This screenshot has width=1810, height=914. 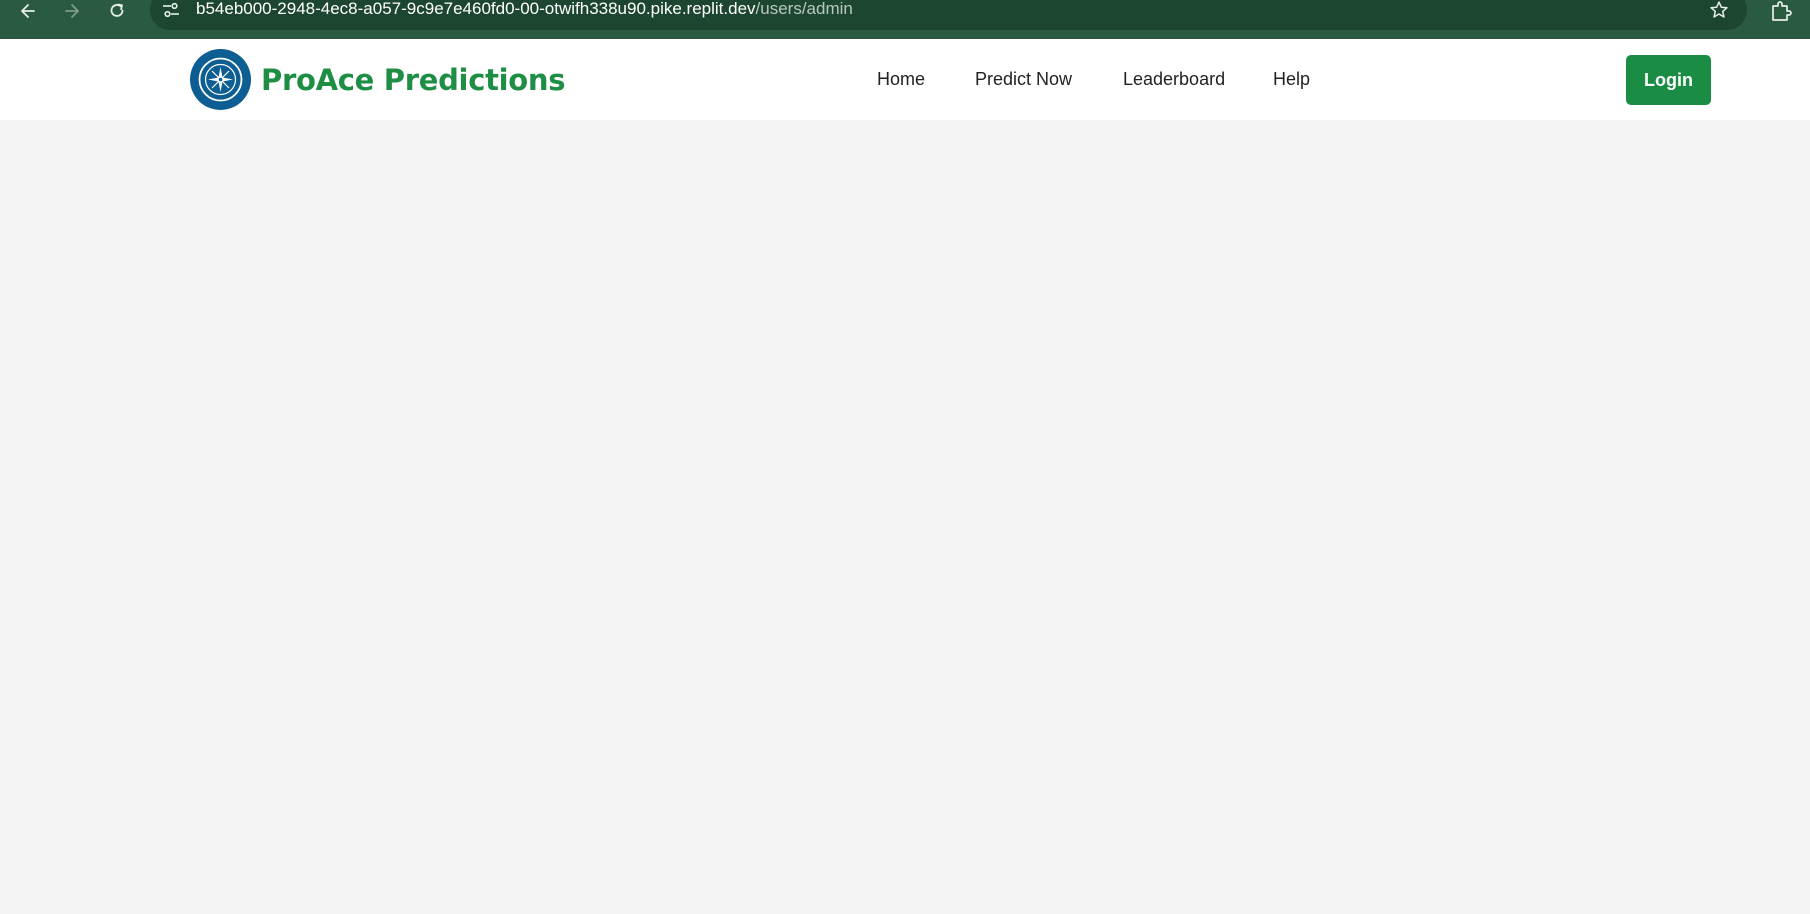 What do you see at coordinates (171, 10) in the screenshot?
I see `tune-icon` at bounding box center [171, 10].